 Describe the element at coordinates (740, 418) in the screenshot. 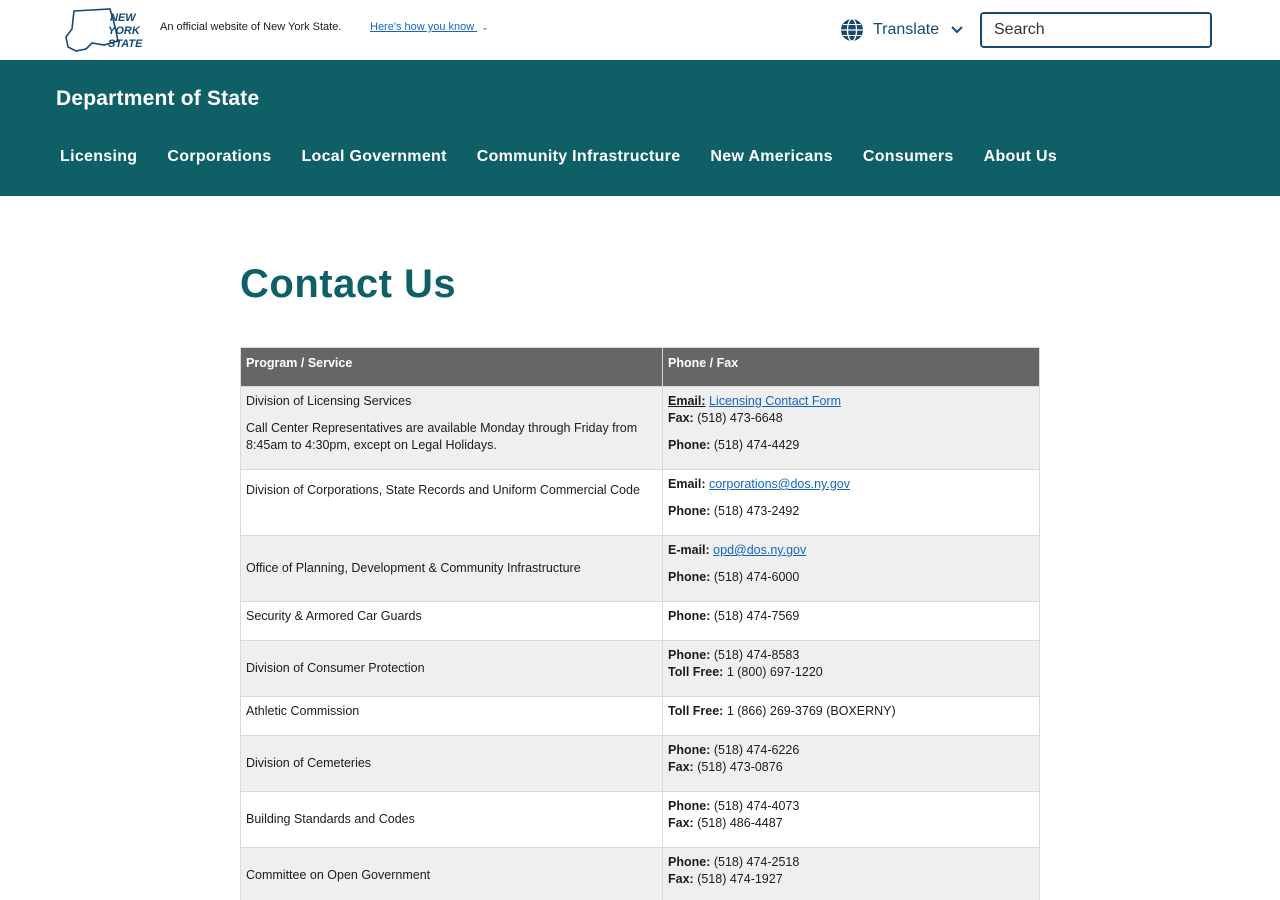

I see `fax-value: (518) 473-6648` at that location.